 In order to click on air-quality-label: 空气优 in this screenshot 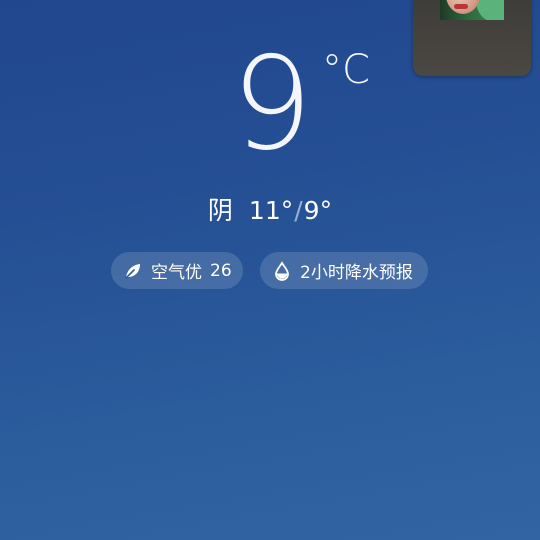, I will do `click(176, 273)`.